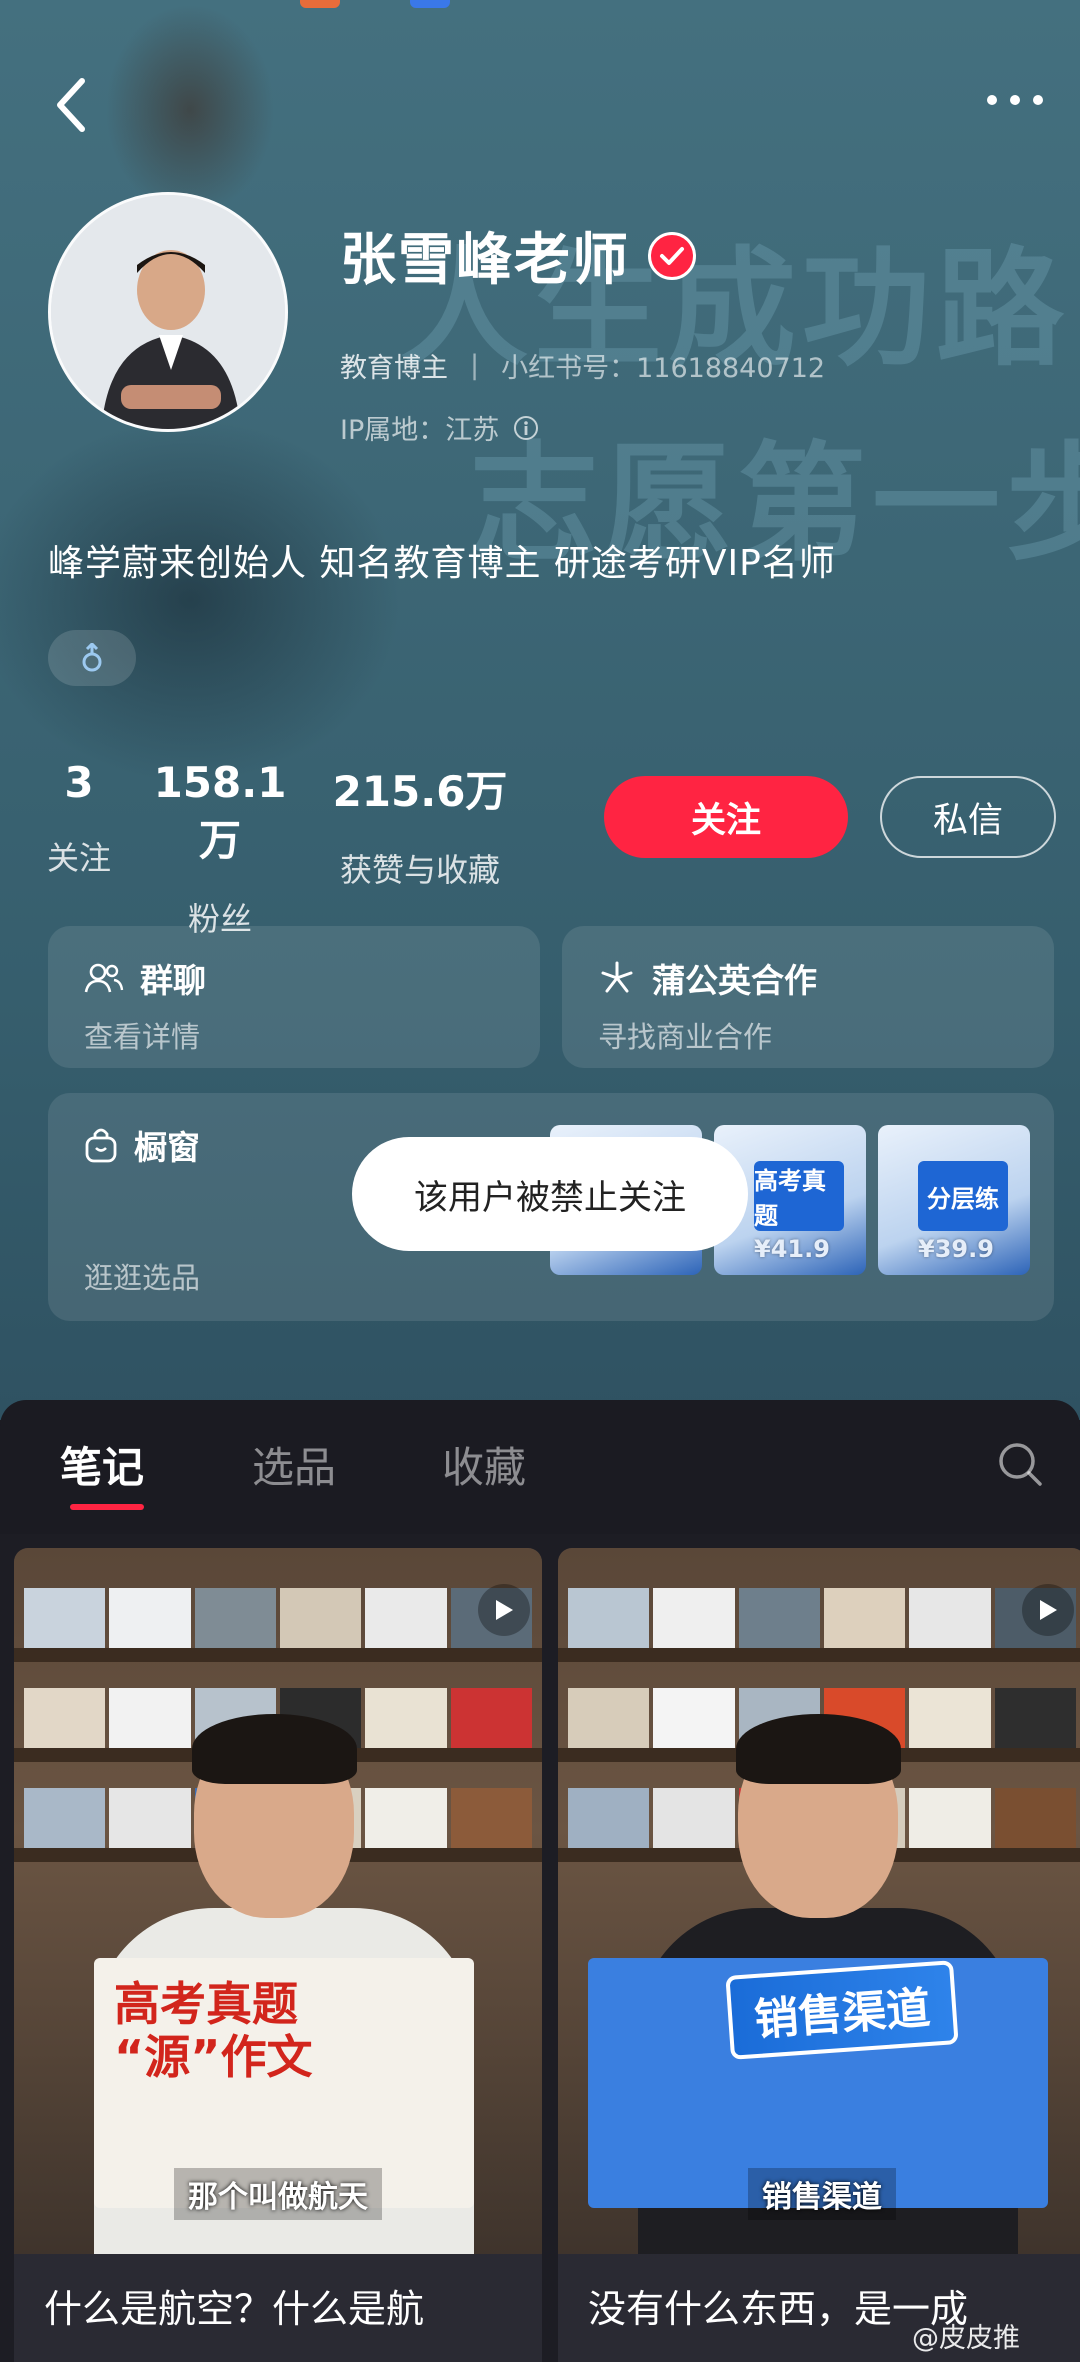 The image size is (1080, 2362). I want to click on avatar-image, so click(168, 312).